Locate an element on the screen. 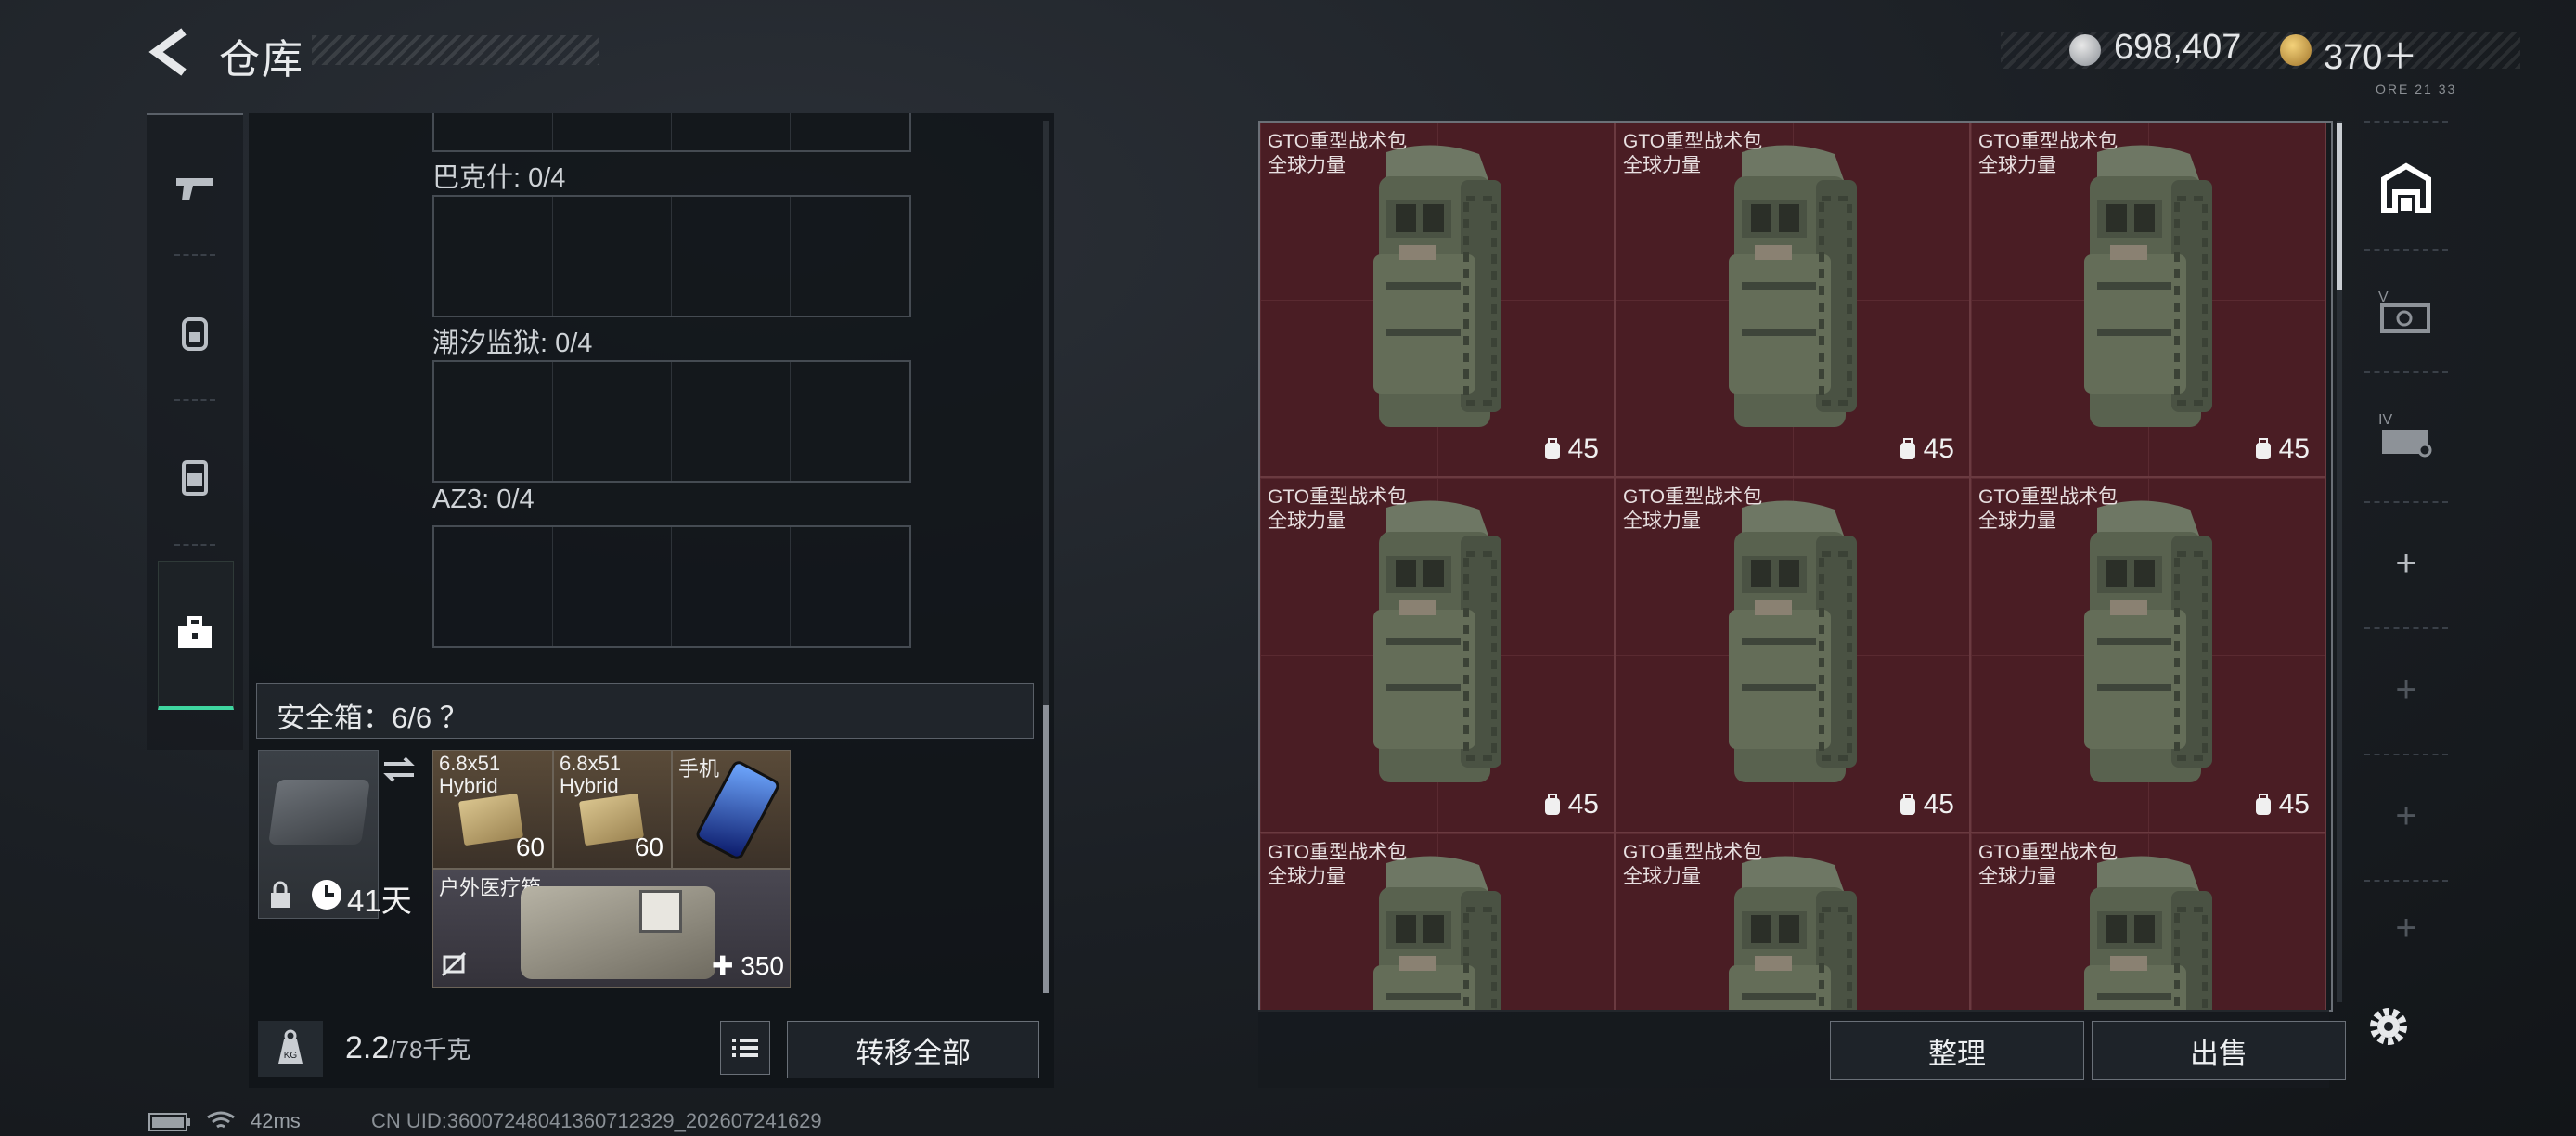 The width and height of the screenshot is (2576, 1136). sort-button: 整理 is located at coordinates (1957, 1050).